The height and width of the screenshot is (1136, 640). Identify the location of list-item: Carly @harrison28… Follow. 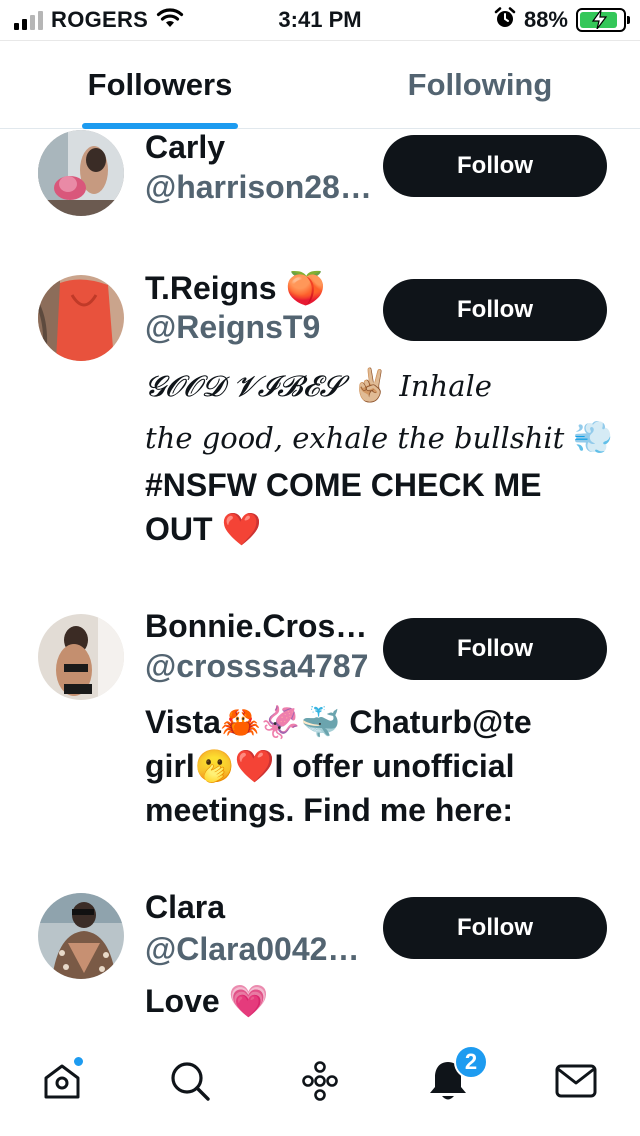
(320, 189).